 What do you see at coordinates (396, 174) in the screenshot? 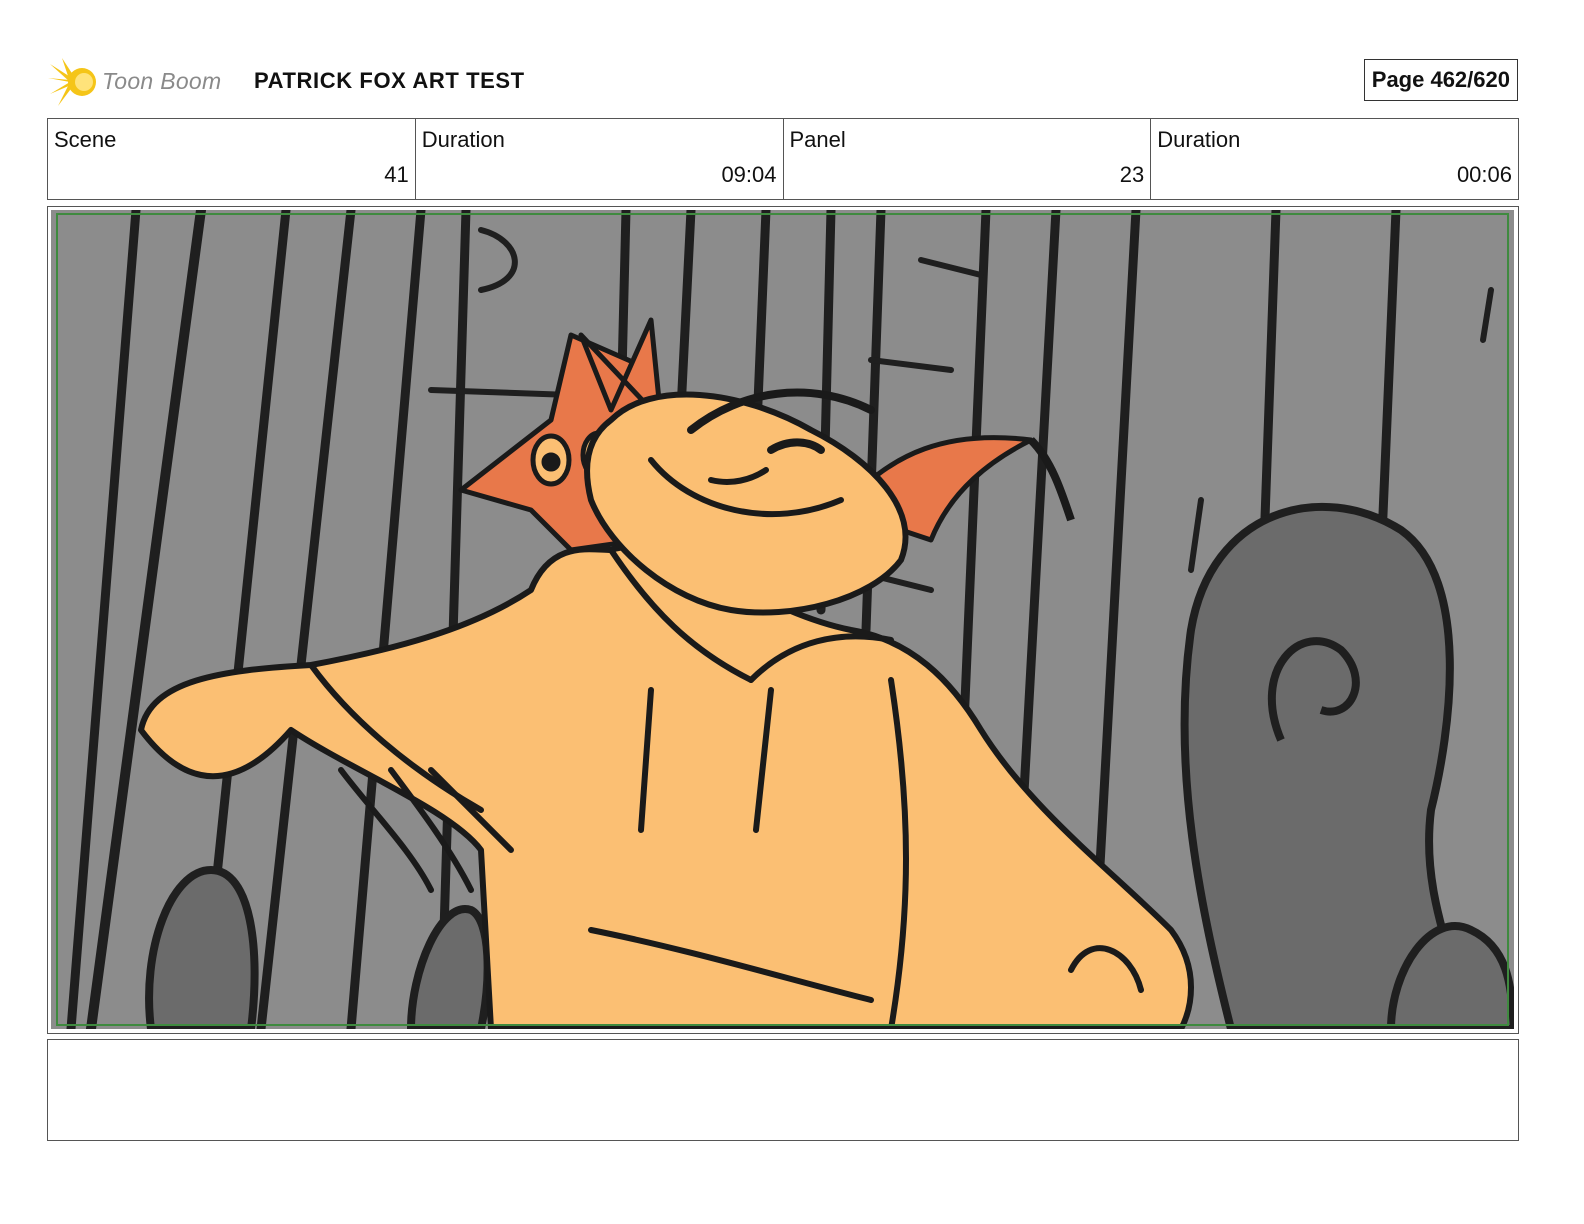
I see `scene-value: 41` at bounding box center [396, 174].